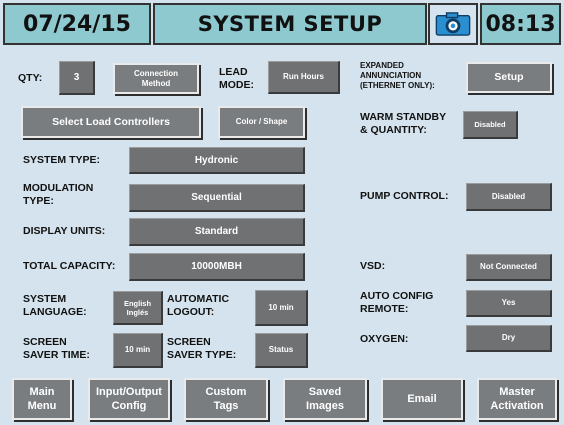 The height and width of the screenshot is (425, 564). Describe the element at coordinates (236, 78) in the screenshot. I see `lead-mode-label: LEAD MODE:` at that location.